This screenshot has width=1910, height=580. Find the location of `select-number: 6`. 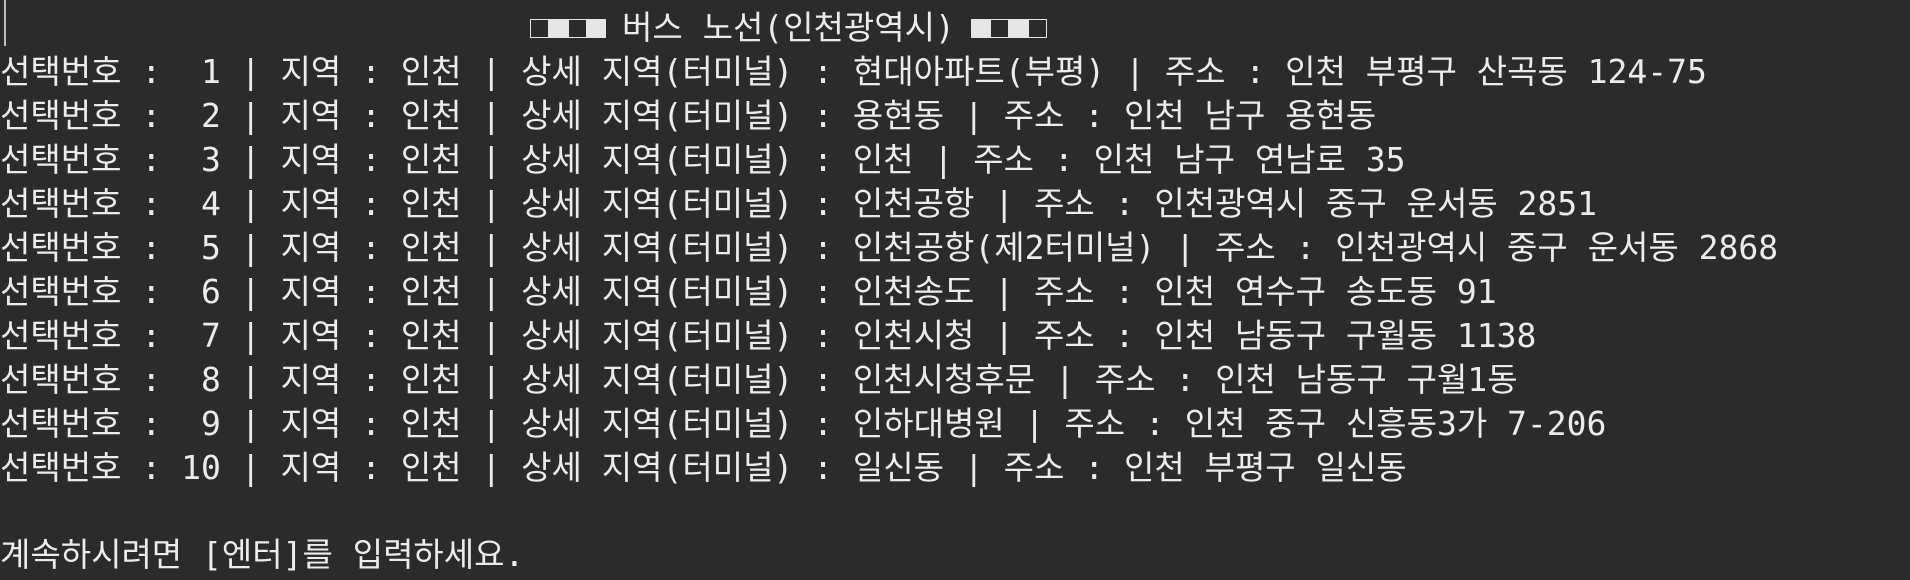

select-number: 6 is located at coordinates (210, 291).